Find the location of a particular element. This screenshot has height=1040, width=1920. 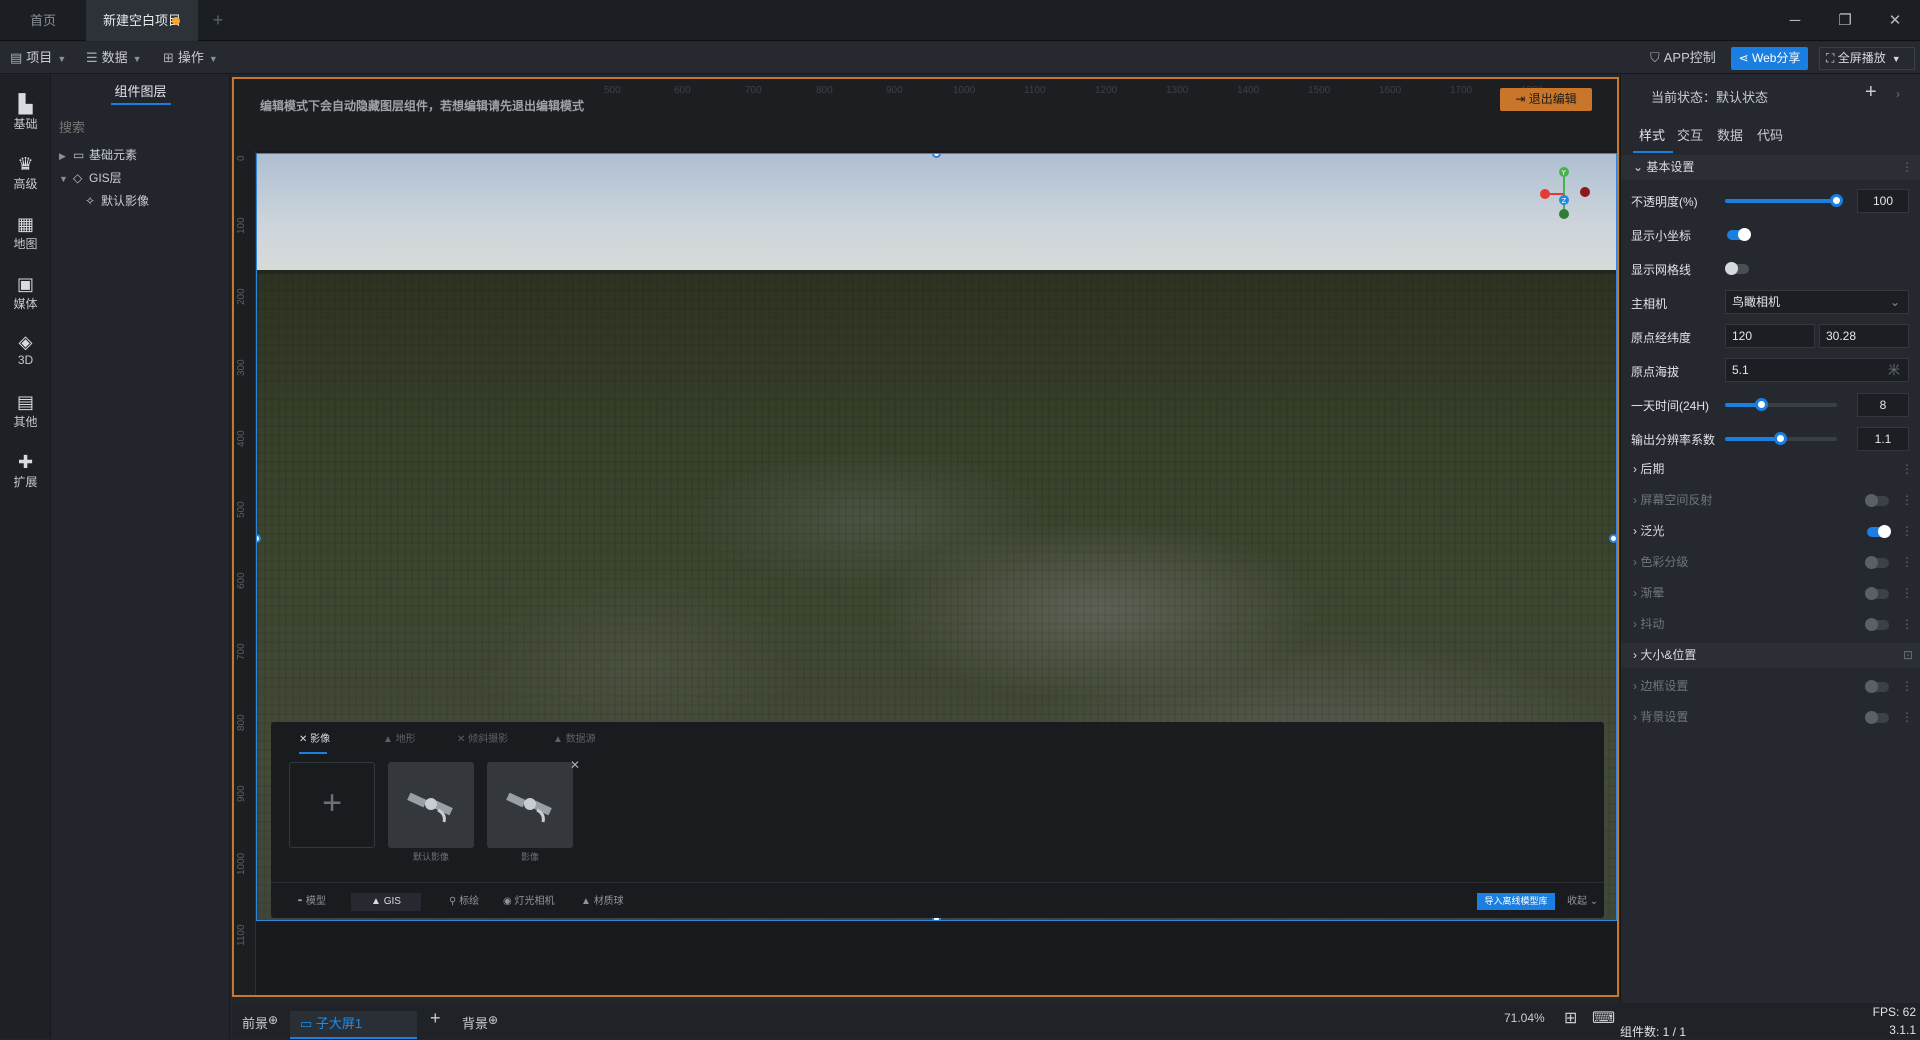

rail-other: ▤ 其他 is located at coordinates (25, 409).